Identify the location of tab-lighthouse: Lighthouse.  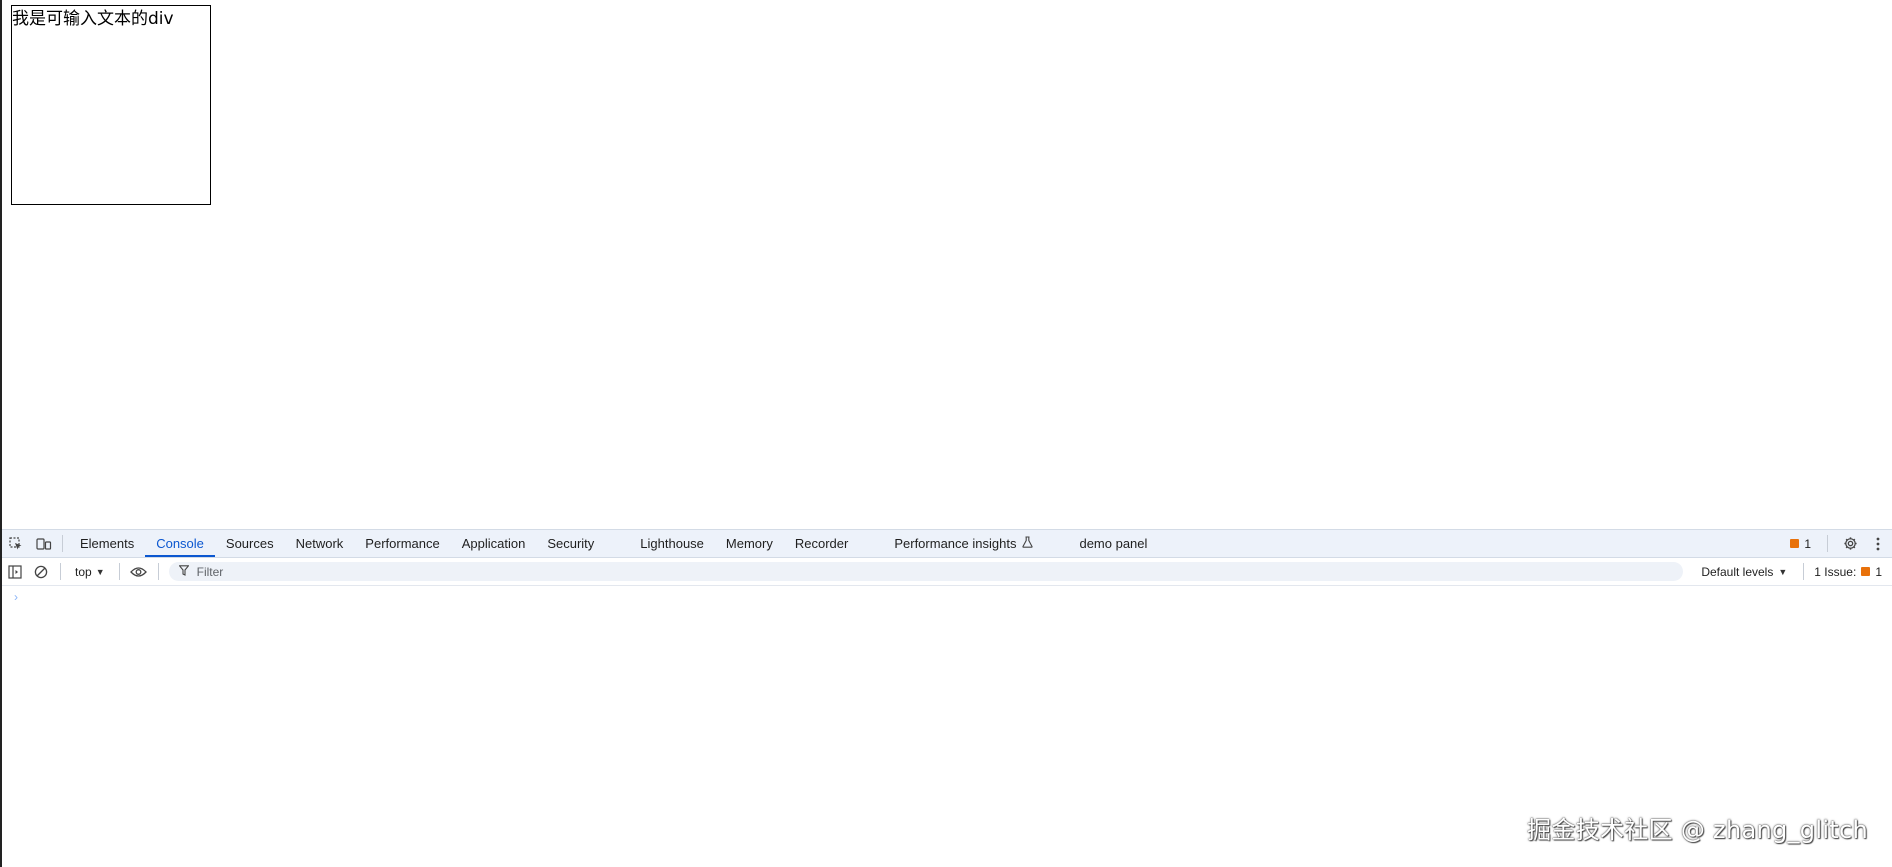
(672, 543).